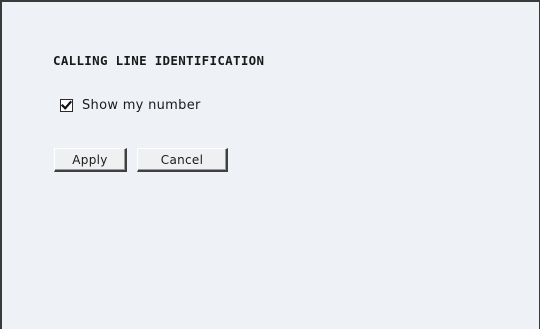 Image resolution: width=543 pixels, height=329 pixels. I want to click on apply-button: Apply, so click(90, 160).